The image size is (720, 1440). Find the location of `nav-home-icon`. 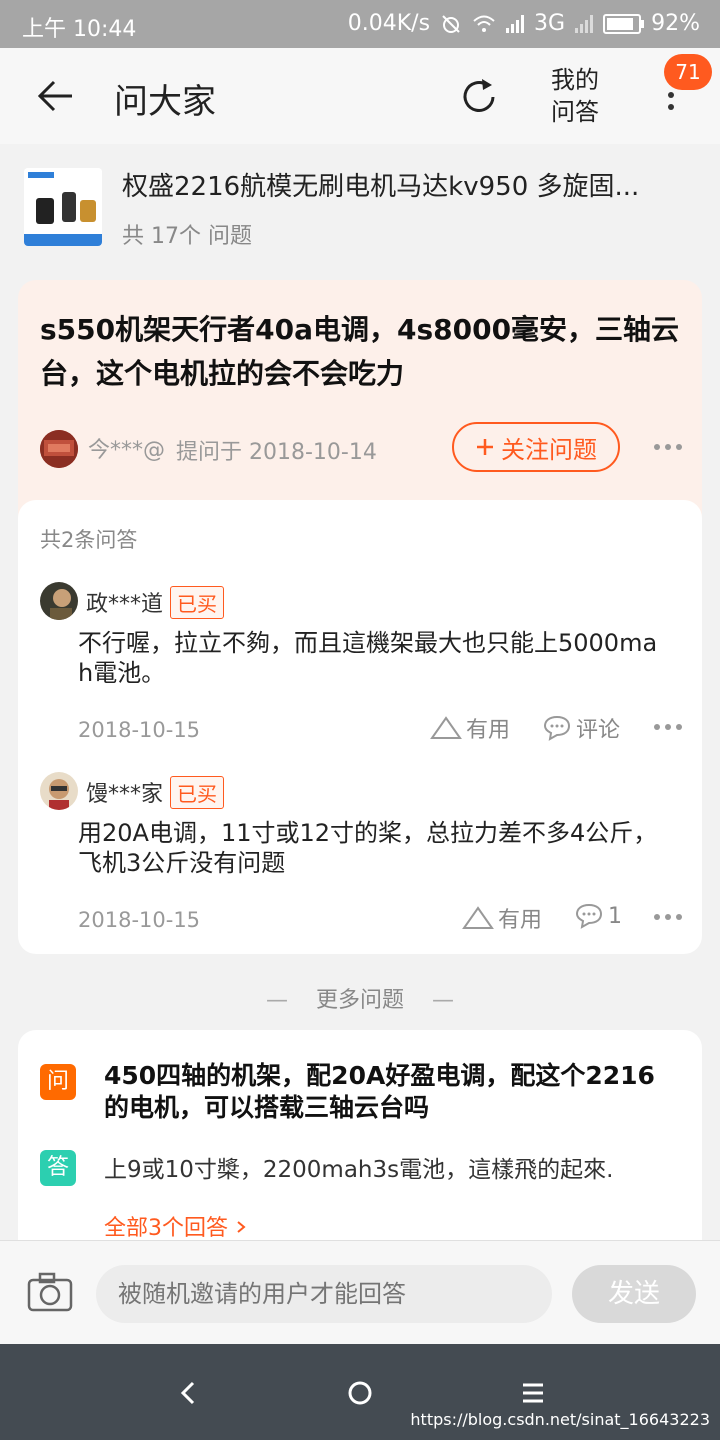

nav-home-icon is located at coordinates (360, 1393).